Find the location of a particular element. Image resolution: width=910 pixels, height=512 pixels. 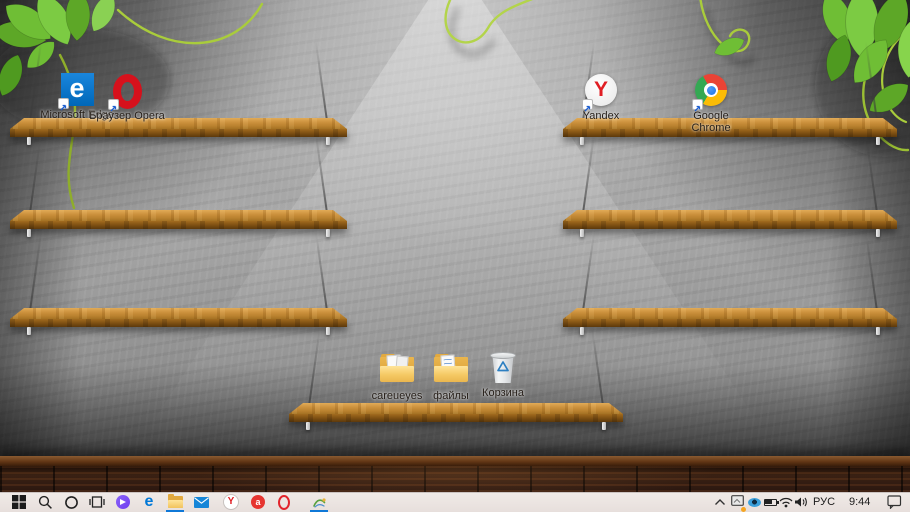

clock: 9:44 is located at coordinates (859, 502).